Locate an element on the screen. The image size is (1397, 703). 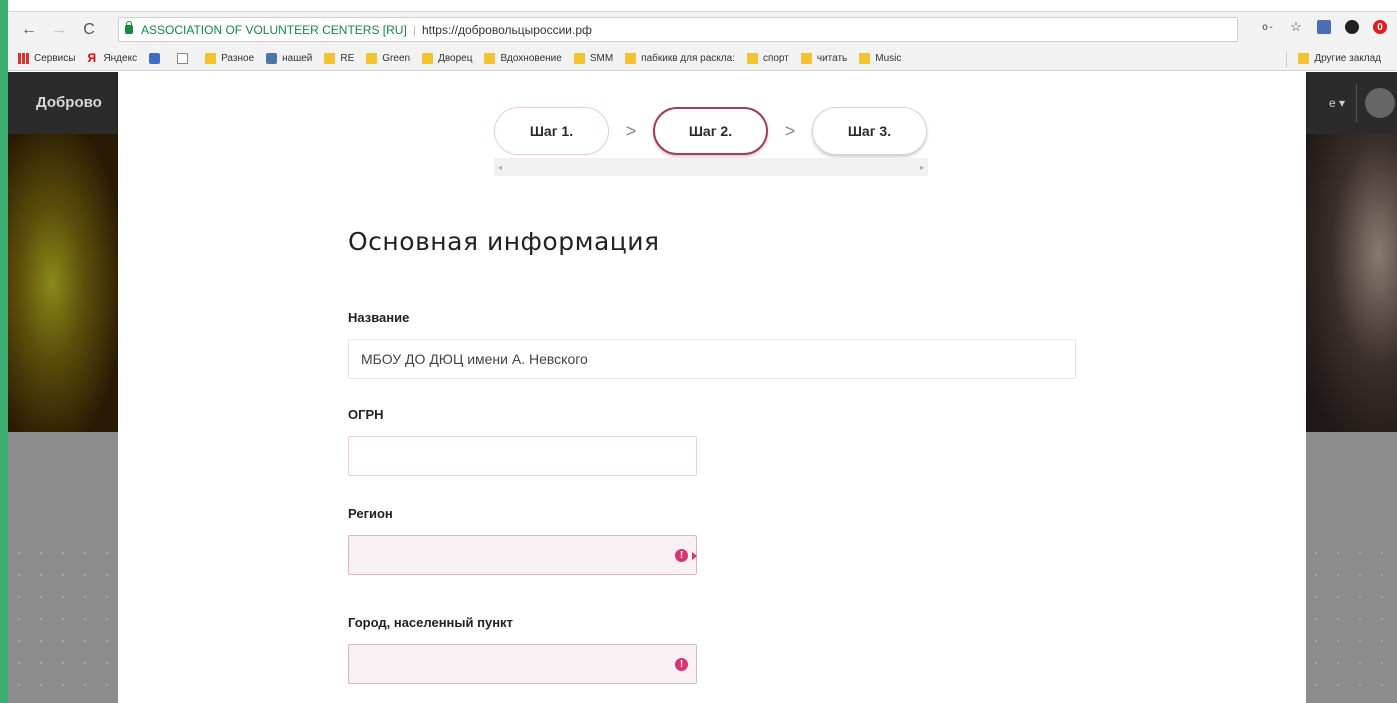
name-label: Название is located at coordinates (379, 317).